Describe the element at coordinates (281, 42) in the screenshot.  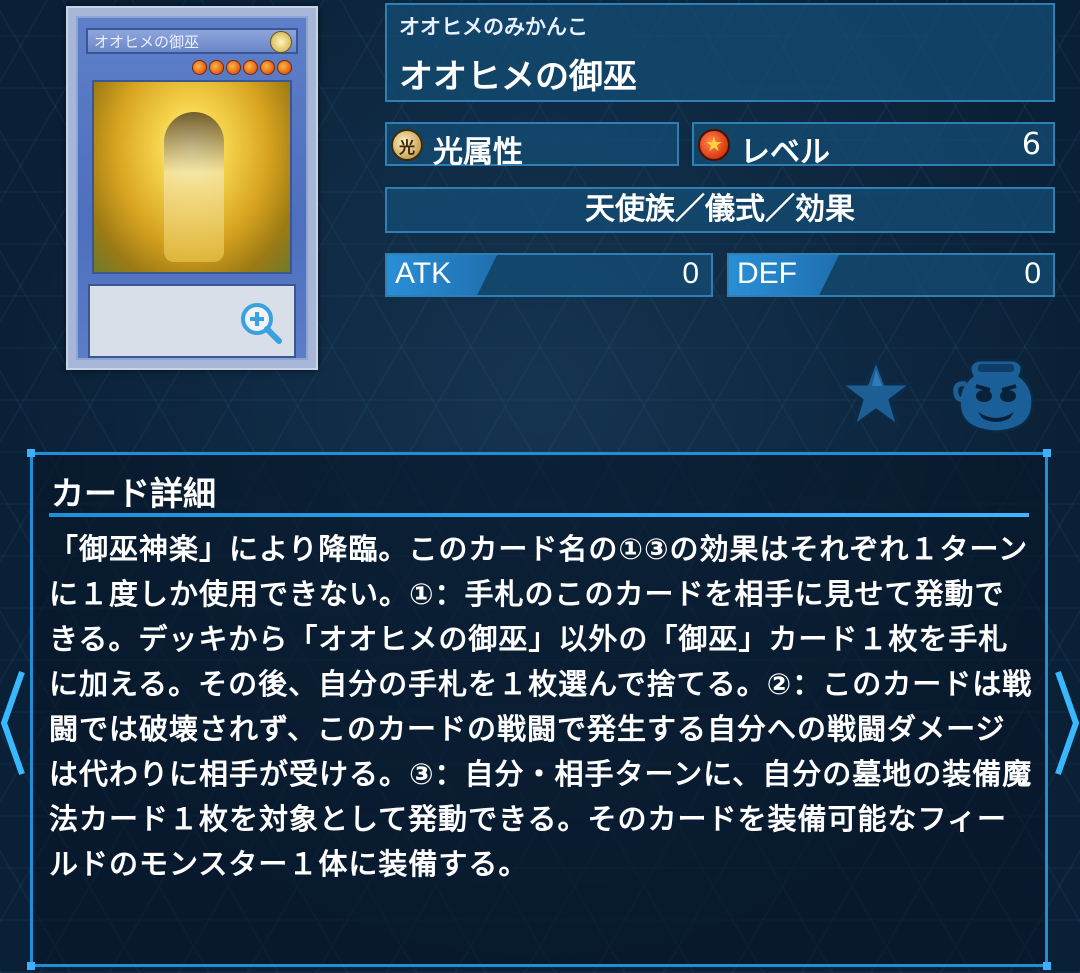
I see `card-image-attribute-icon` at that location.